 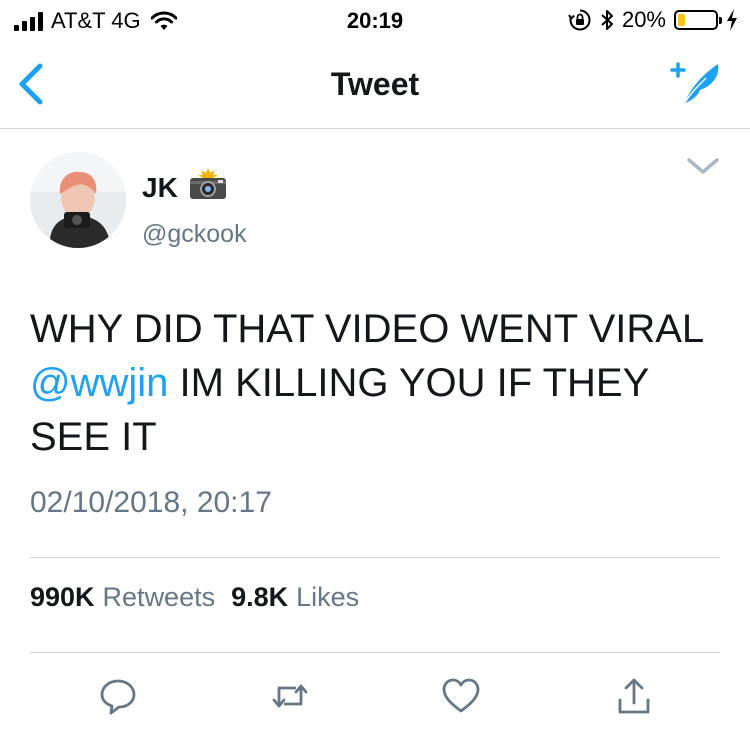 I want to click on share-button, so click(x=634, y=696).